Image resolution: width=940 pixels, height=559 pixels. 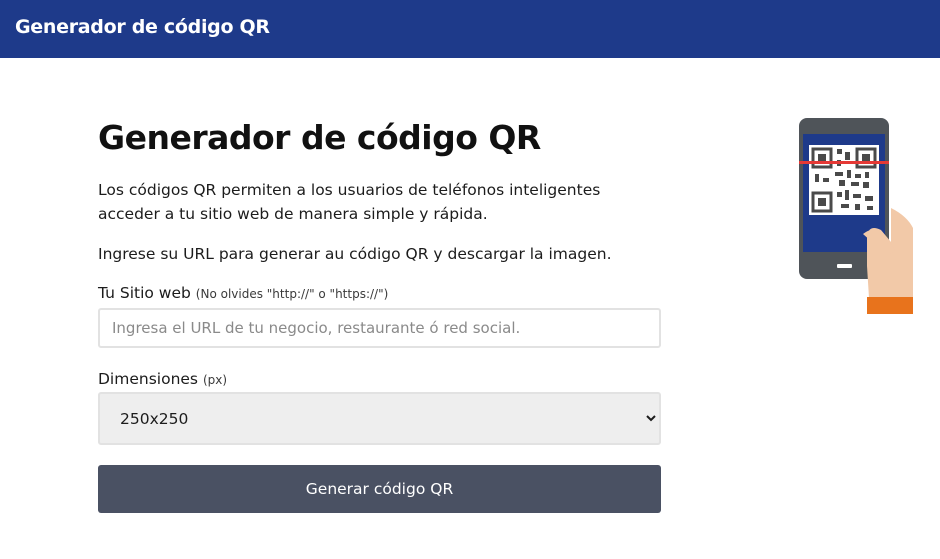 I want to click on phone-qr-svg, so click(x=856, y=216).